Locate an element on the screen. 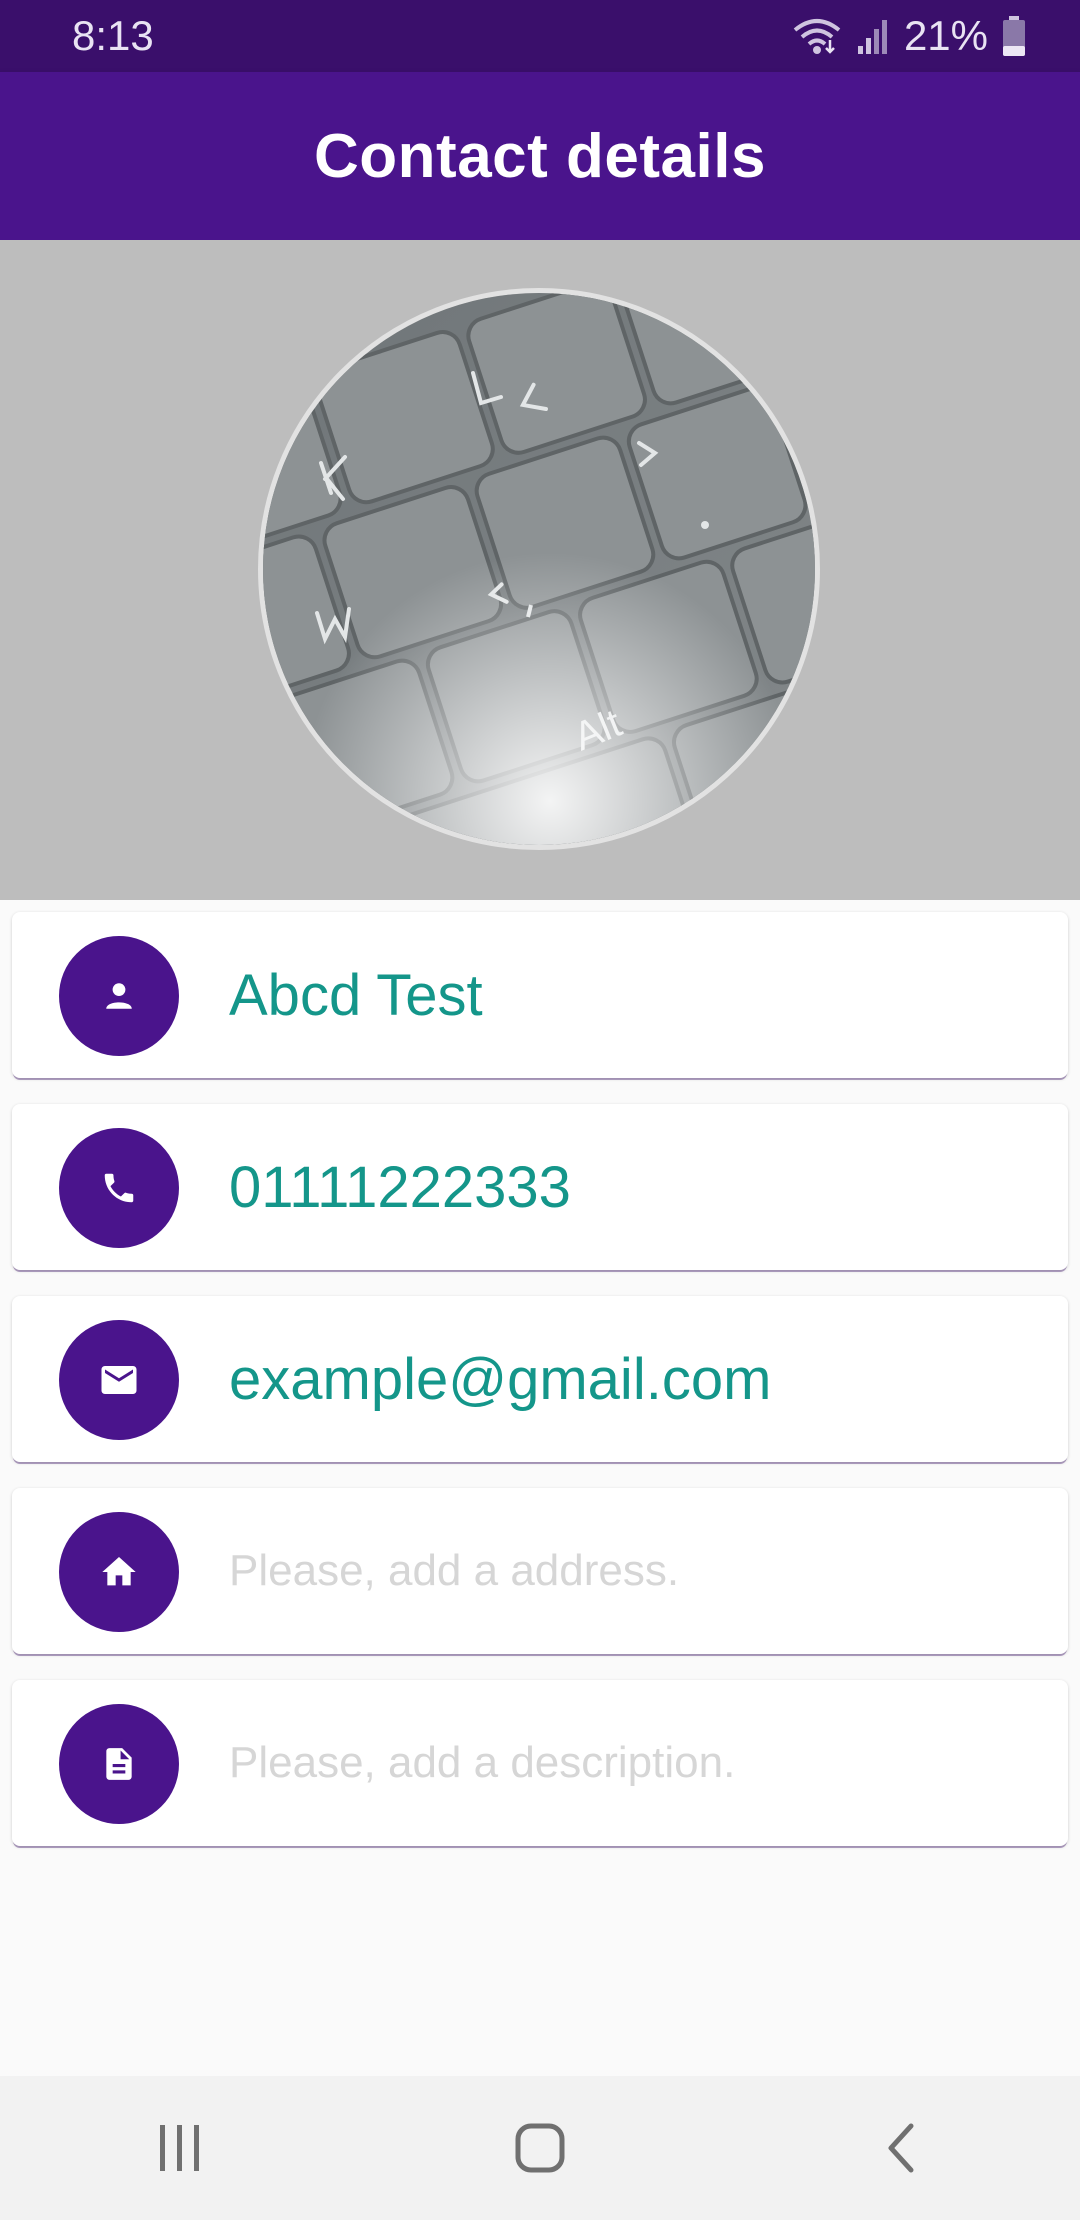 The image size is (1080, 2220). home-icon is located at coordinates (119, 1572).